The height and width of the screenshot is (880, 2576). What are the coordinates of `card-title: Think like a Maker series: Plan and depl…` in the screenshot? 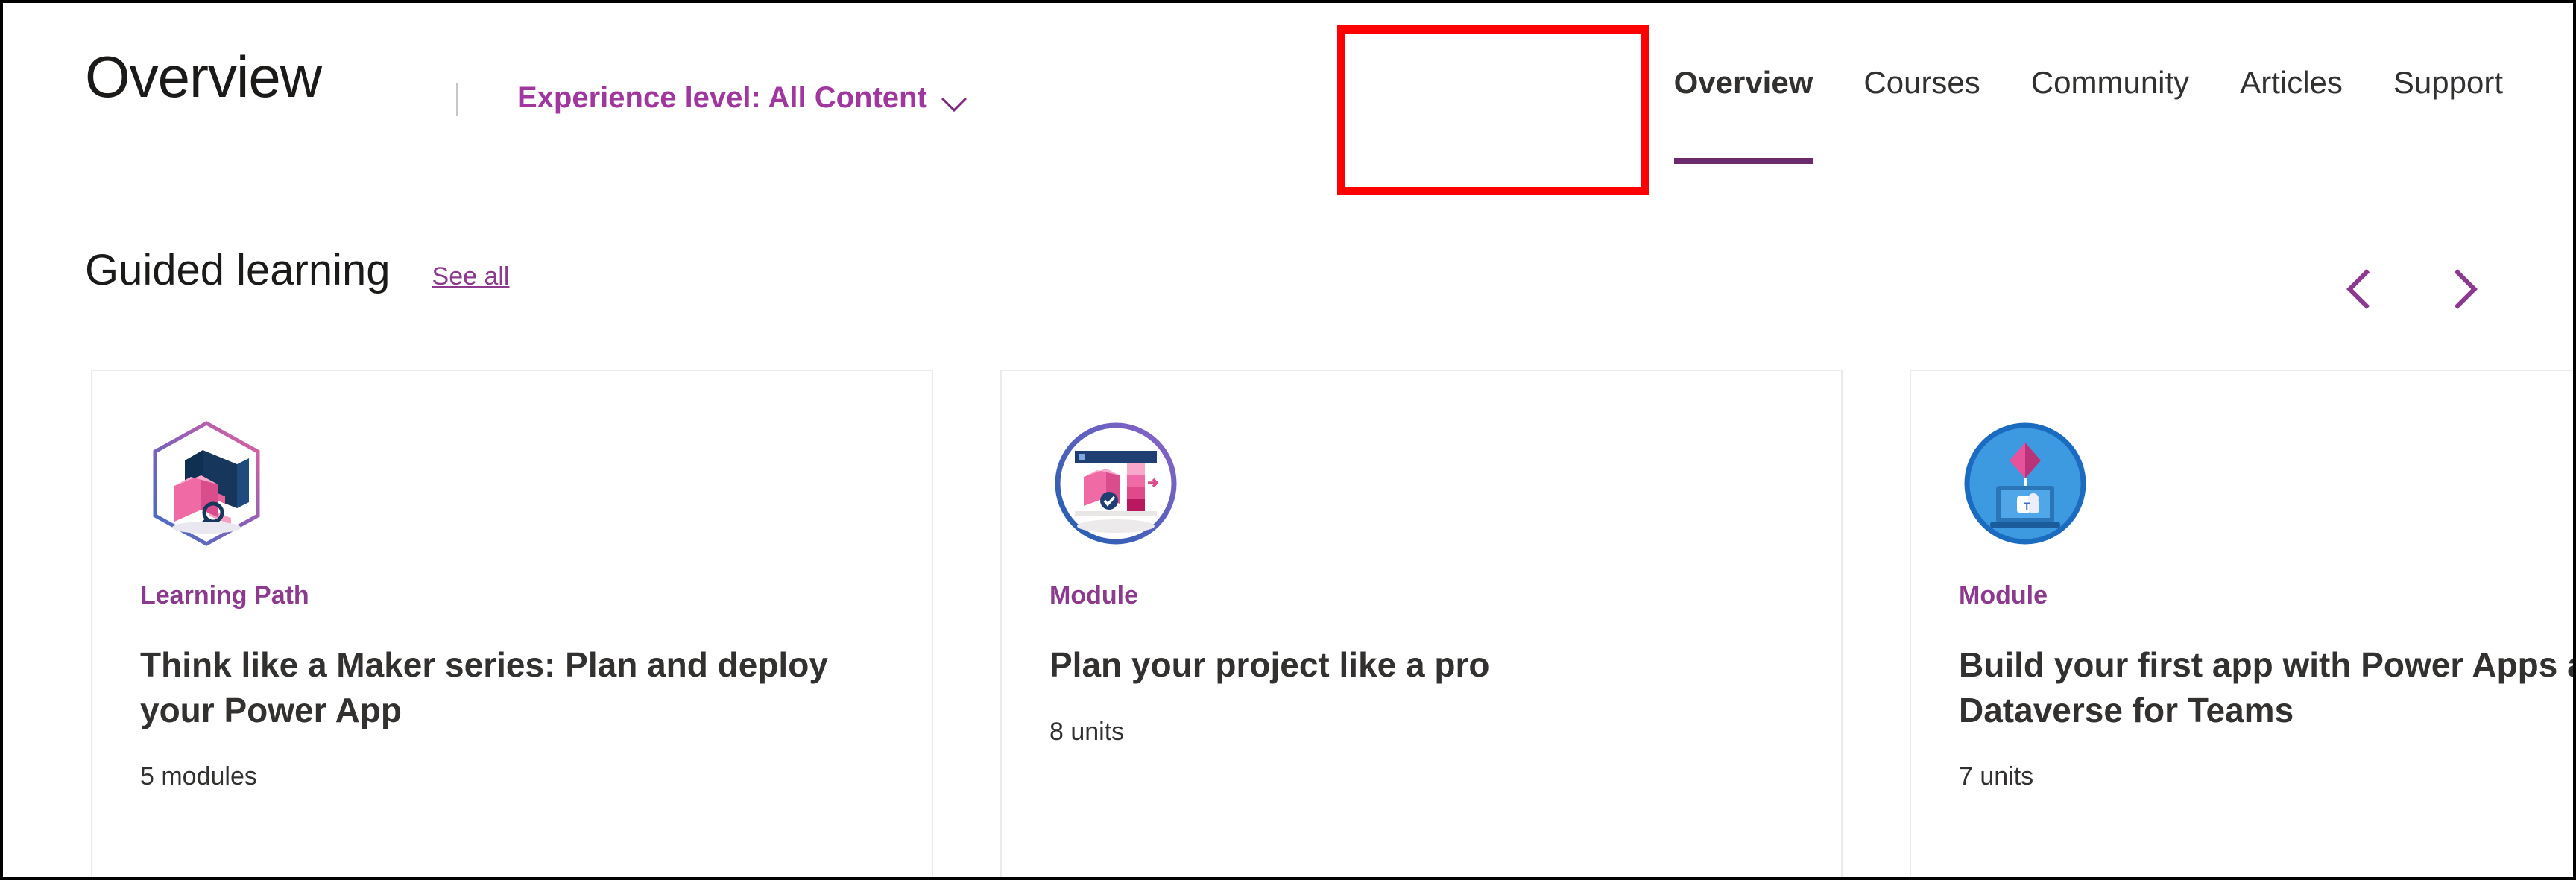 It's located at (484, 687).